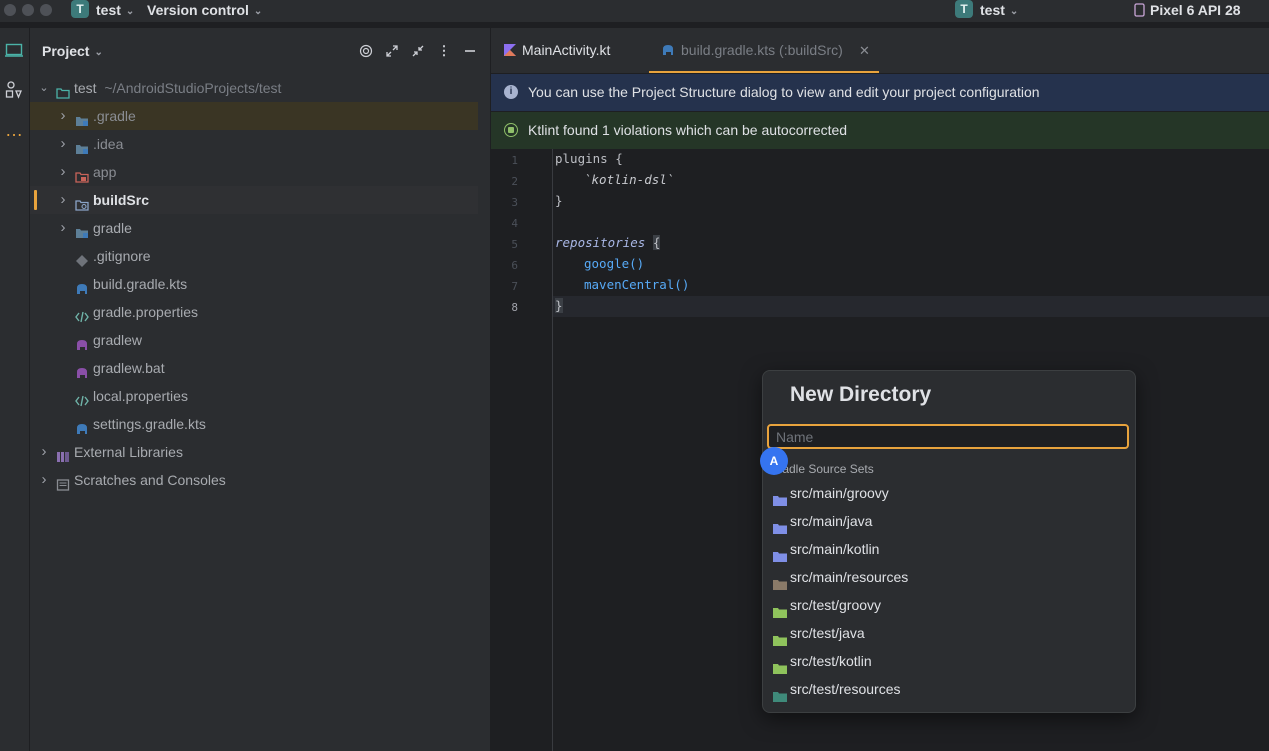 This screenshot has width=1269, height=751. What do you see at coordinates (14, 90) in the screenshot?
I see `structure-tool-icon` at bounding box center [14, 90].